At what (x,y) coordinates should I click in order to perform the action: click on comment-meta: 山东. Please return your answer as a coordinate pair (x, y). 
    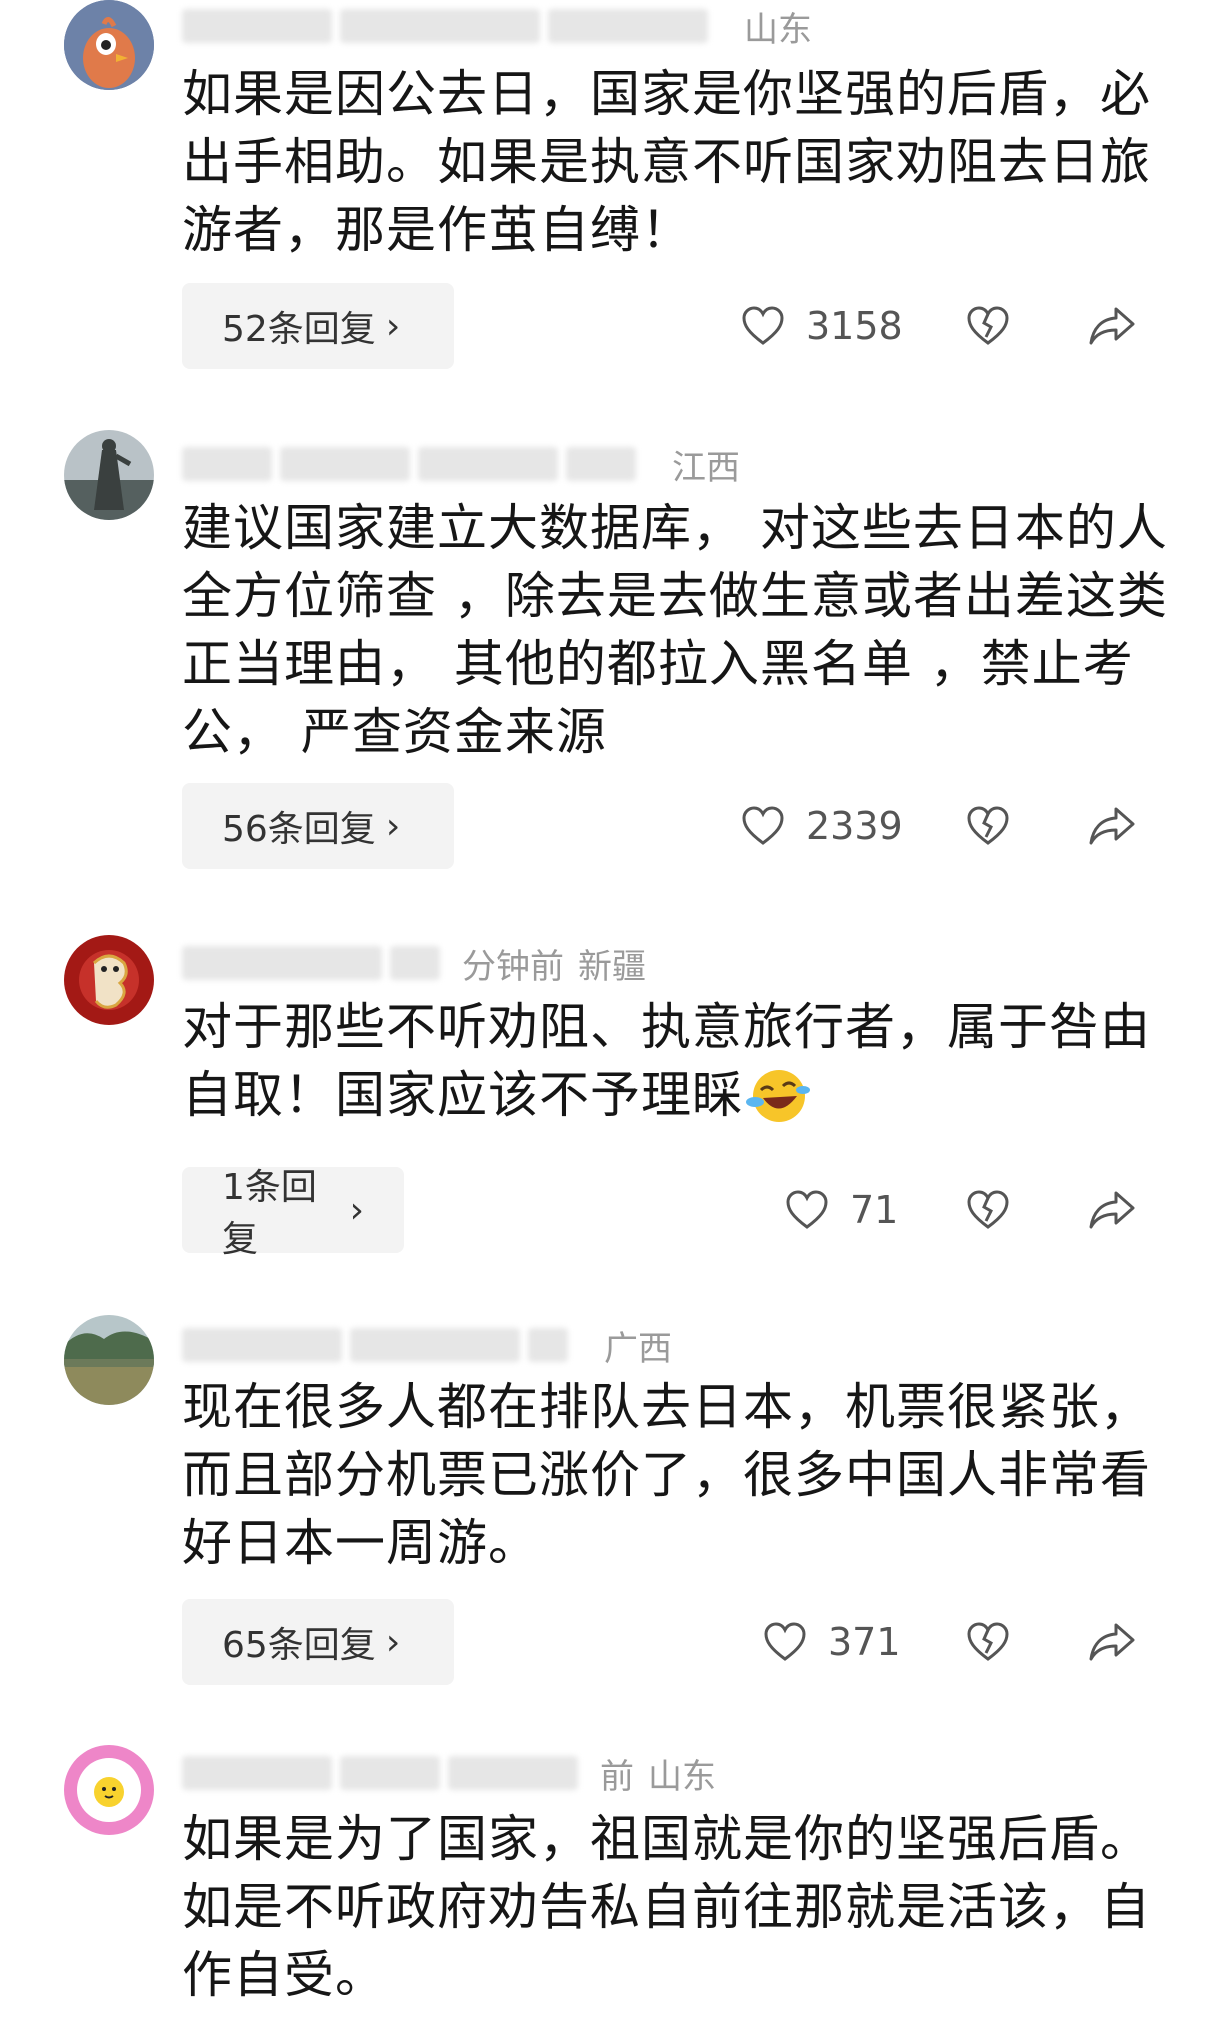
    Looking at the image, I should click on (497, 28).